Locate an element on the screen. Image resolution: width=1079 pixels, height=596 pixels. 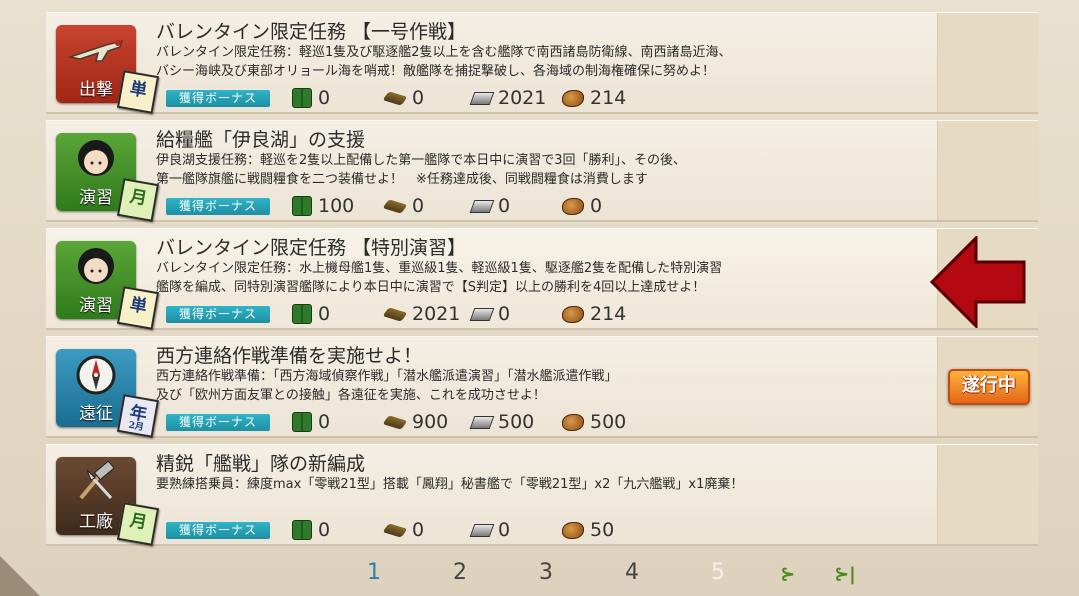
bauxite-reward: 50 is located at coordinates (588, 530).